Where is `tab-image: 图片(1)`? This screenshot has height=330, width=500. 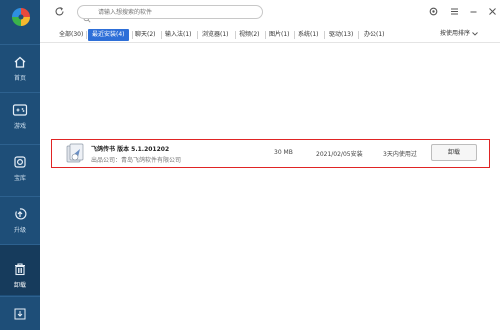 tab-image: 图片(1) is located at coordinates (279, 35).